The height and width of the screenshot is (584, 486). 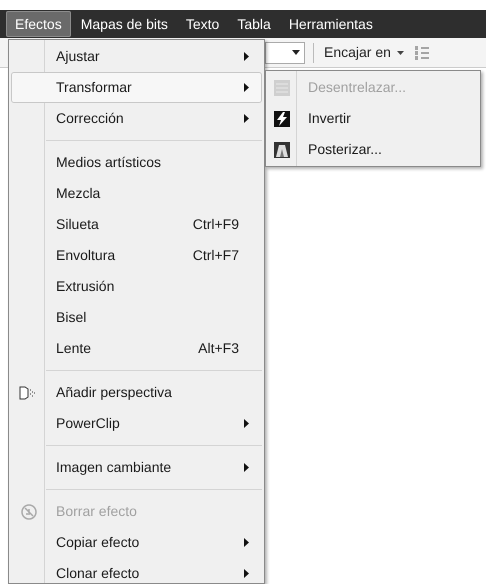 I want to click on menu-item: Mezcla, so click(x=136, y=193).